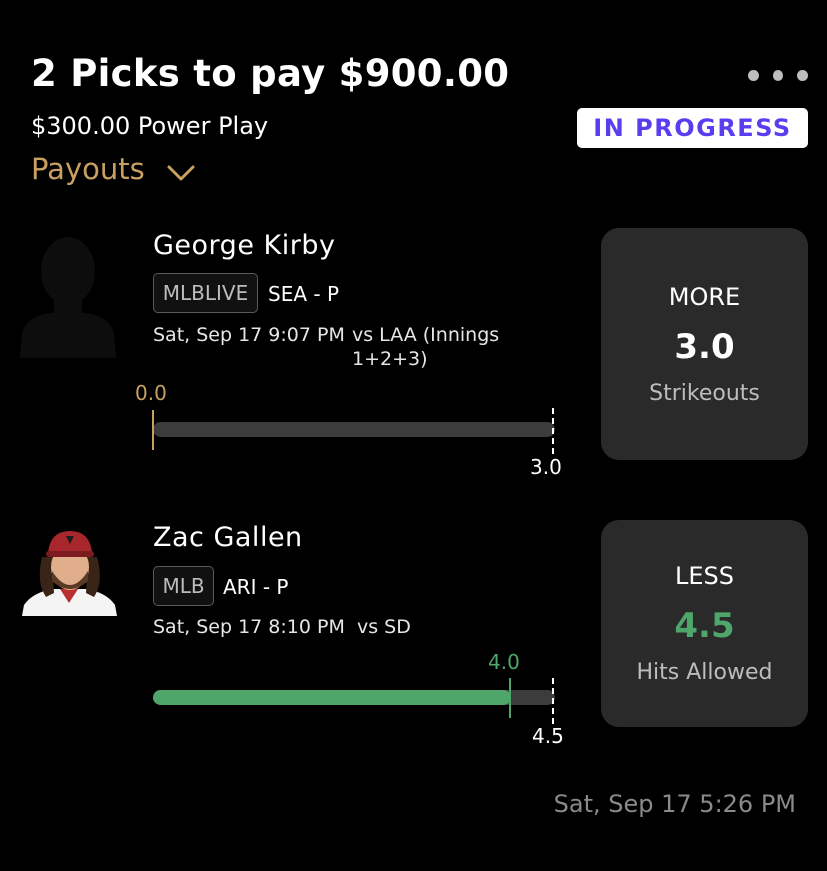 The image size is (827, 871). What do you see at coordinates (704, 393) in the screenshot?
I see `stat-type: Strikeouts` at bounding box center [704, 393].